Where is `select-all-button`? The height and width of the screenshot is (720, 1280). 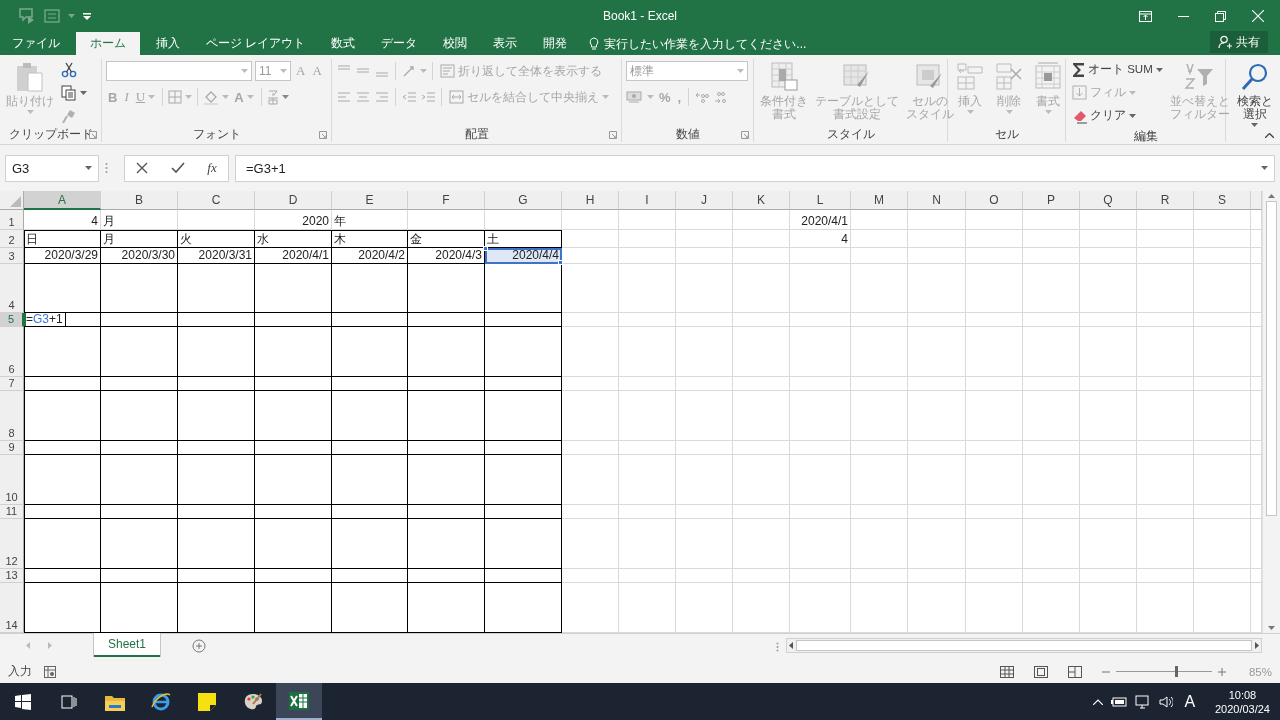
select-all-button is located at coordinates (12, 200).